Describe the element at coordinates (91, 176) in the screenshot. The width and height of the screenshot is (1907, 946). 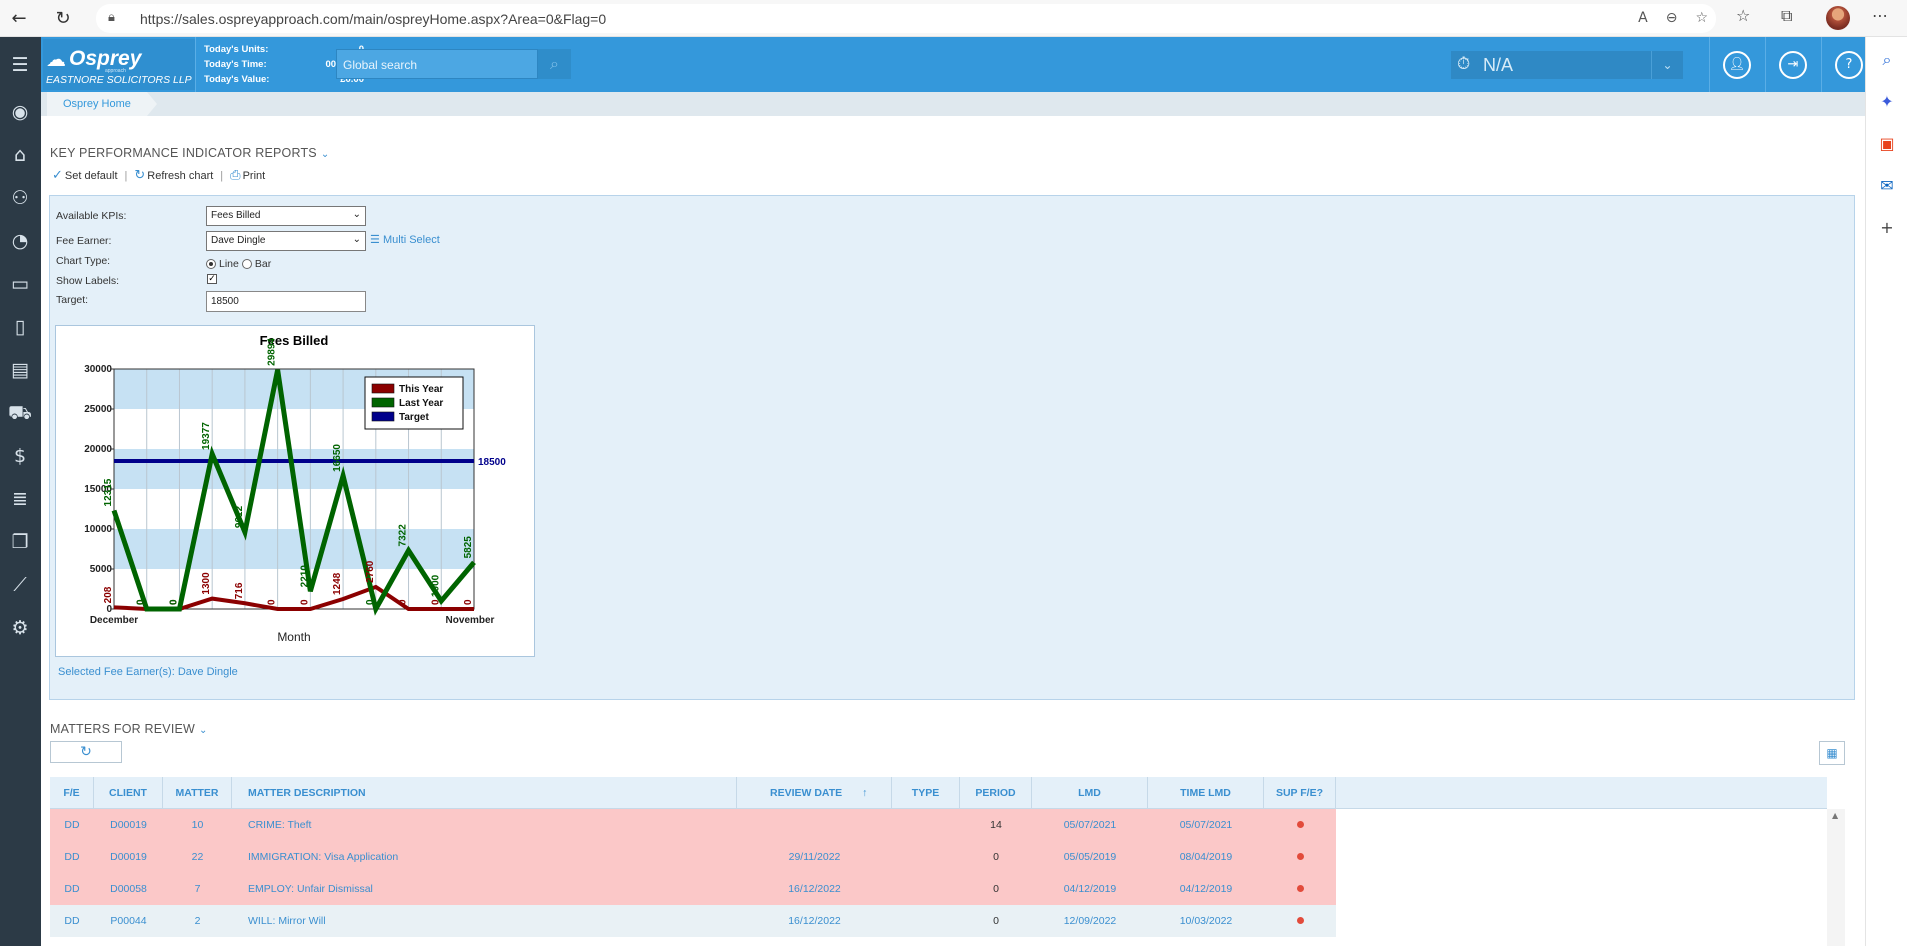
I see `set-default-button: Set default` at that location.